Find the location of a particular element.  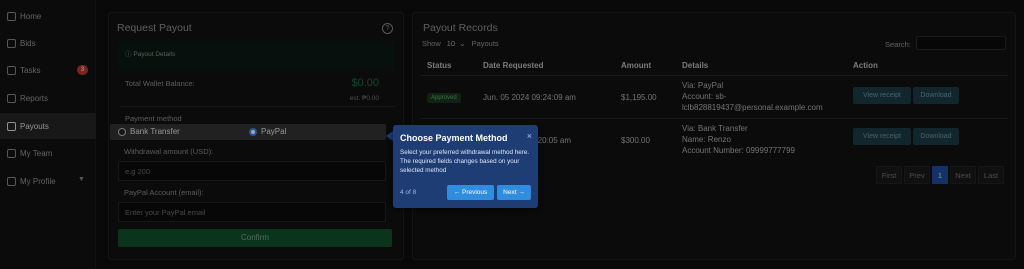

wallet-balance-amount: $0.00 is located at coordinates (365, 83).